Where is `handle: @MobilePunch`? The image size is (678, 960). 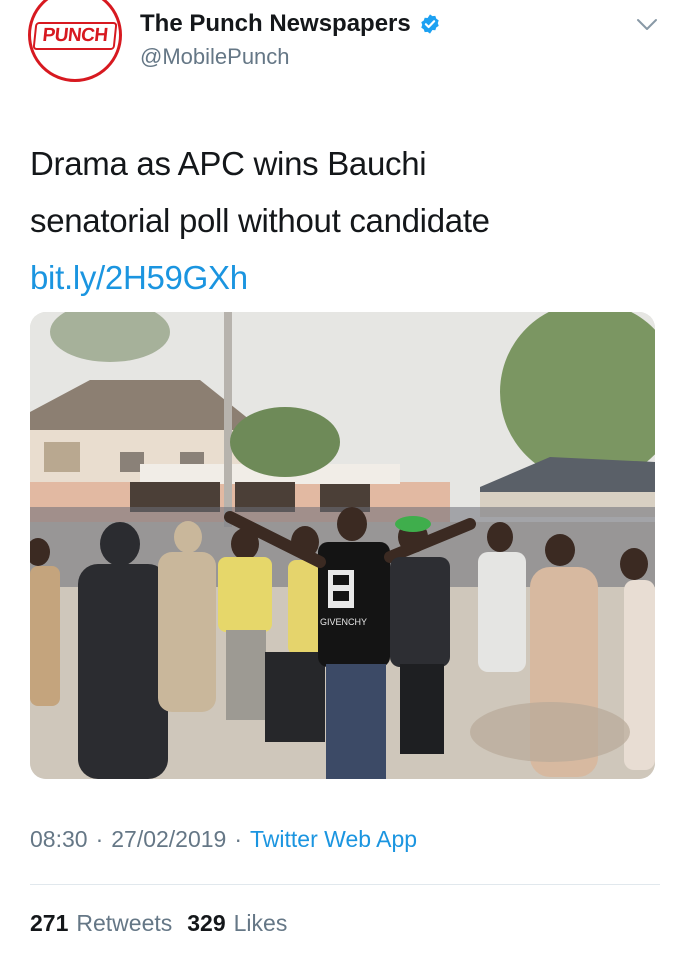
handle: @MobilePunch is located at coordinates (215, 57).